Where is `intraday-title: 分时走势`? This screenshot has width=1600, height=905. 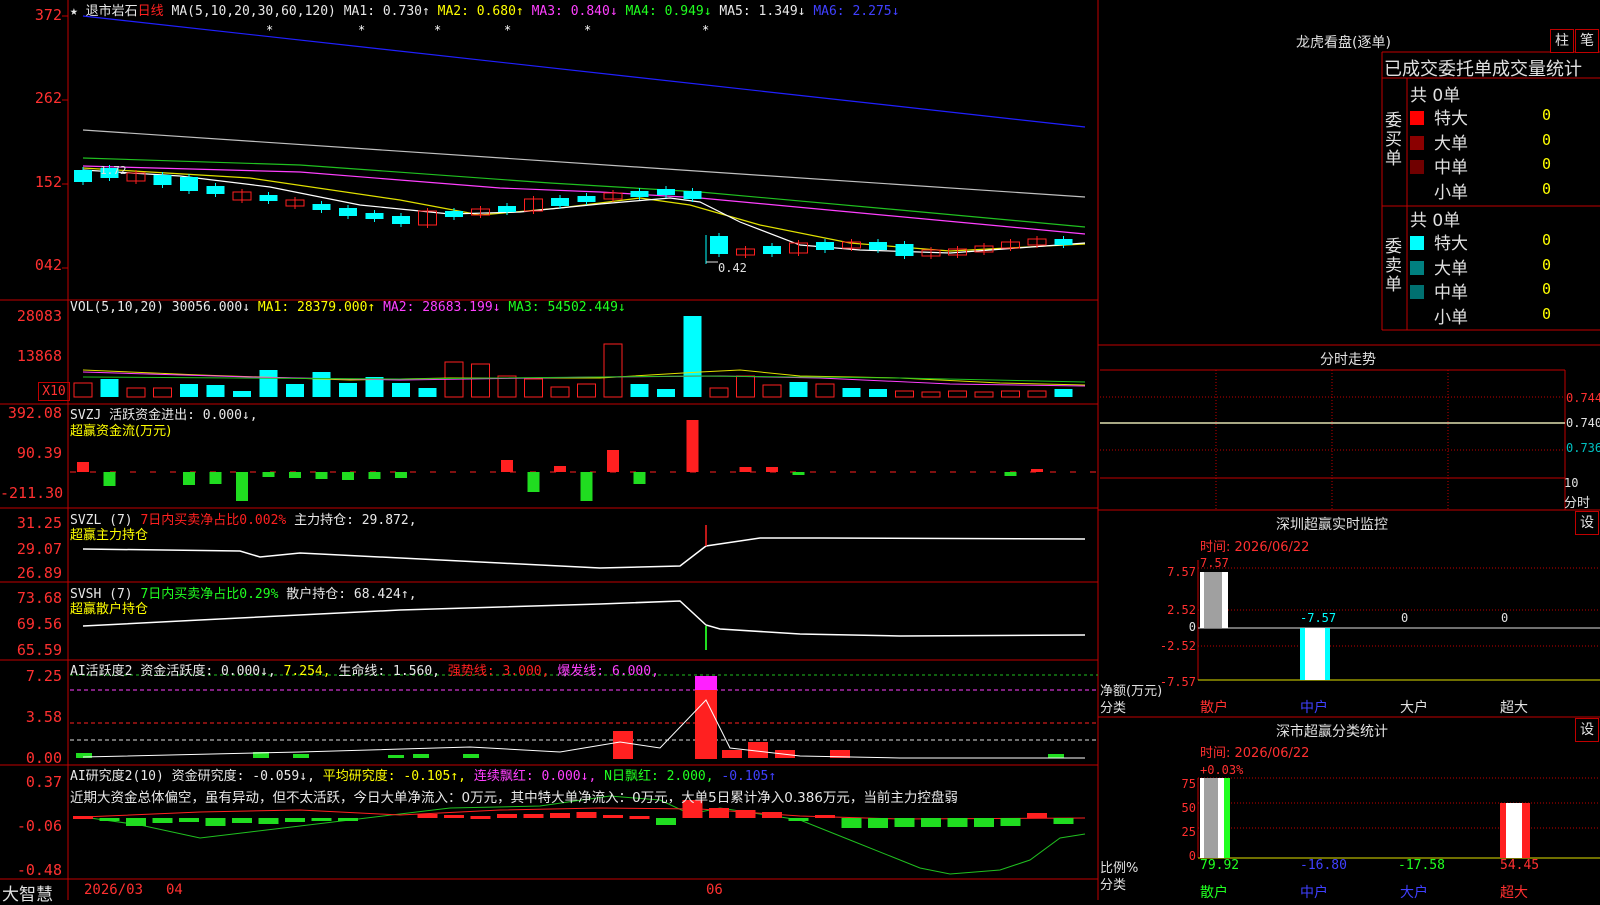 intraday-title: 分时走势 is located at coordinates (1348, 360).